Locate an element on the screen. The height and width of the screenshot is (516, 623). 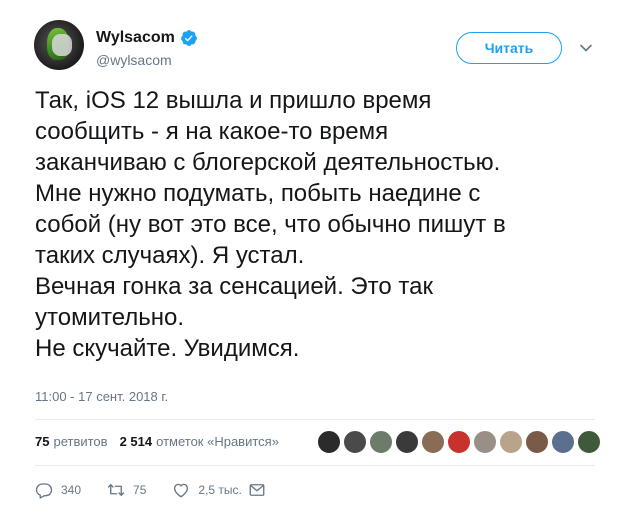
likes-label: отметок «Нравится» is located at coordinates (217, 441).